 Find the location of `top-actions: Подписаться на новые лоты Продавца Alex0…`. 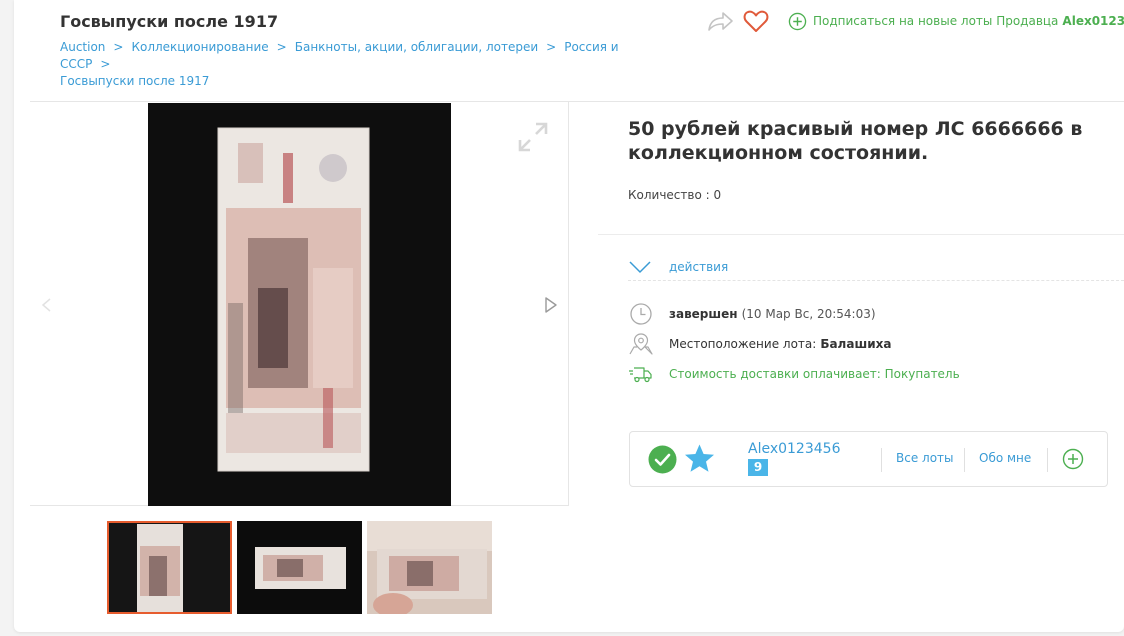

top-actions: Подписаться на новые лоты Продавца Alex0… is located at coordinates (915, 21).